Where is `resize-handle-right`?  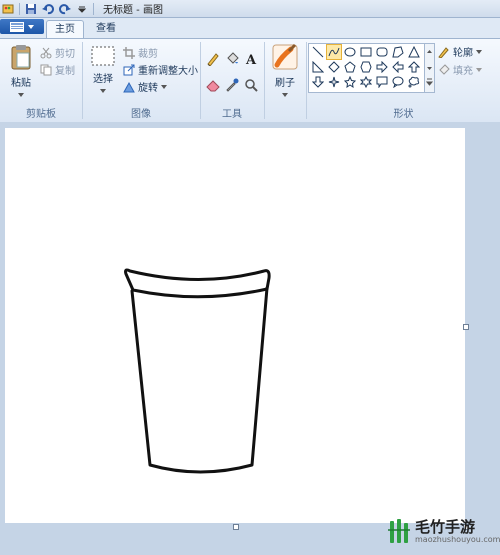
resize-handle-right is located at coordinates (466, 327).